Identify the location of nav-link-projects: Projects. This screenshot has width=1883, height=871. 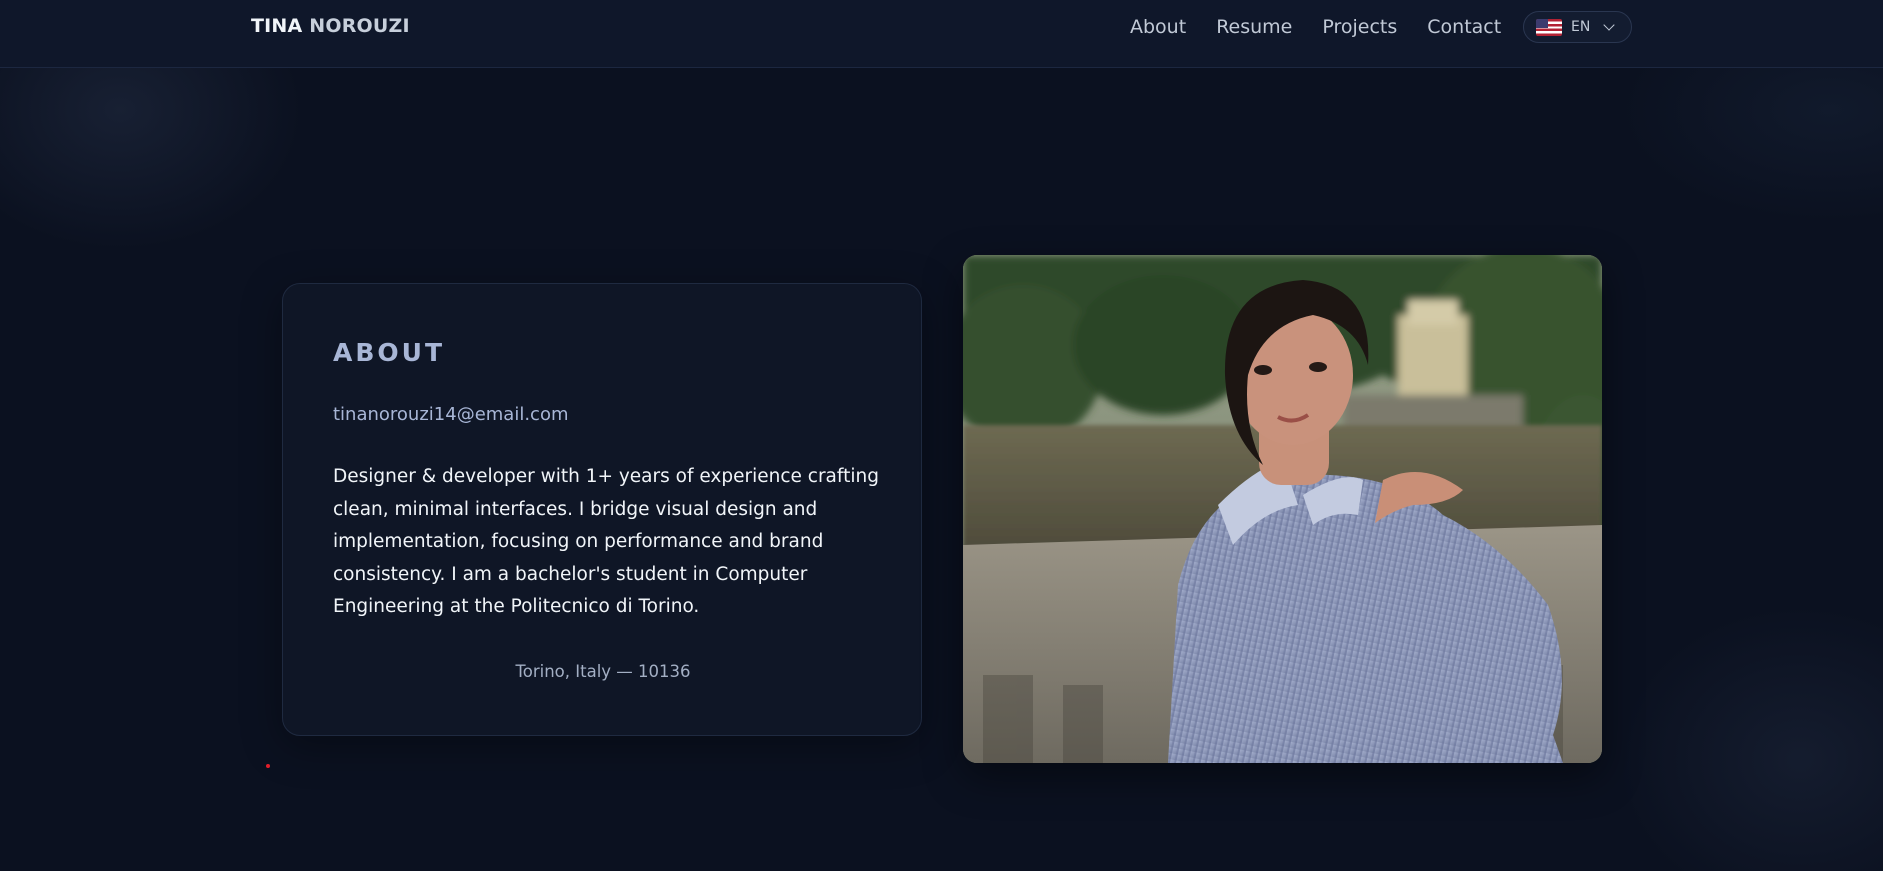
(1359, 27).